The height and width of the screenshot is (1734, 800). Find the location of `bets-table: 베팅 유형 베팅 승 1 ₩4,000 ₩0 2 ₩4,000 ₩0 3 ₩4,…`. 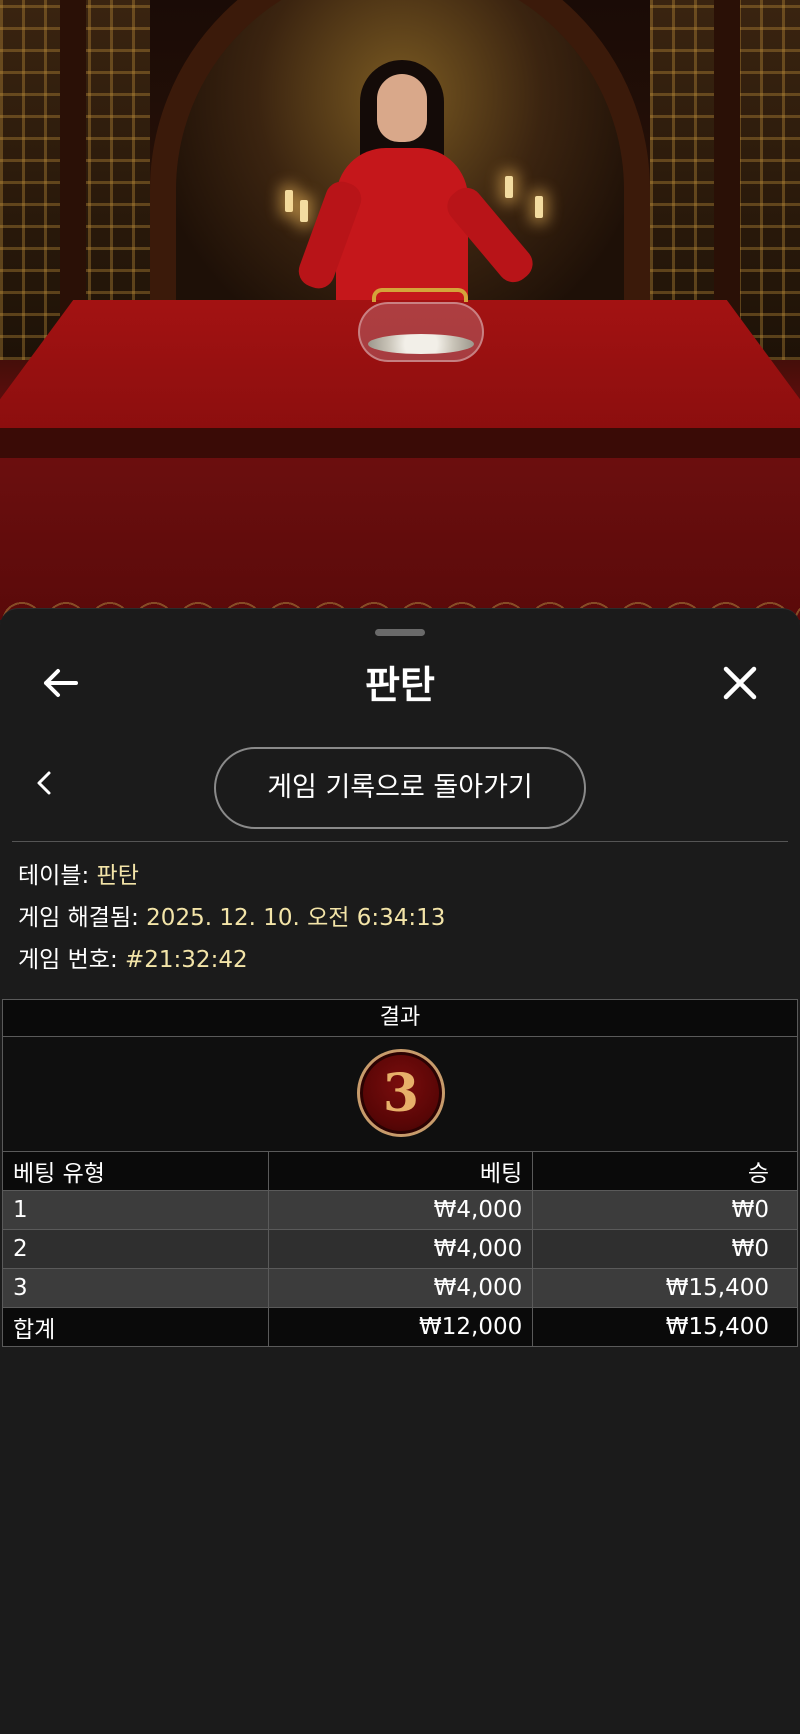

bets-table: 베팅 유형 베팅 승 1 ₩4,000 ₩0 2 ₩4,000 ₩0 3 ₩4,… is located at coordinates (400, 1249).